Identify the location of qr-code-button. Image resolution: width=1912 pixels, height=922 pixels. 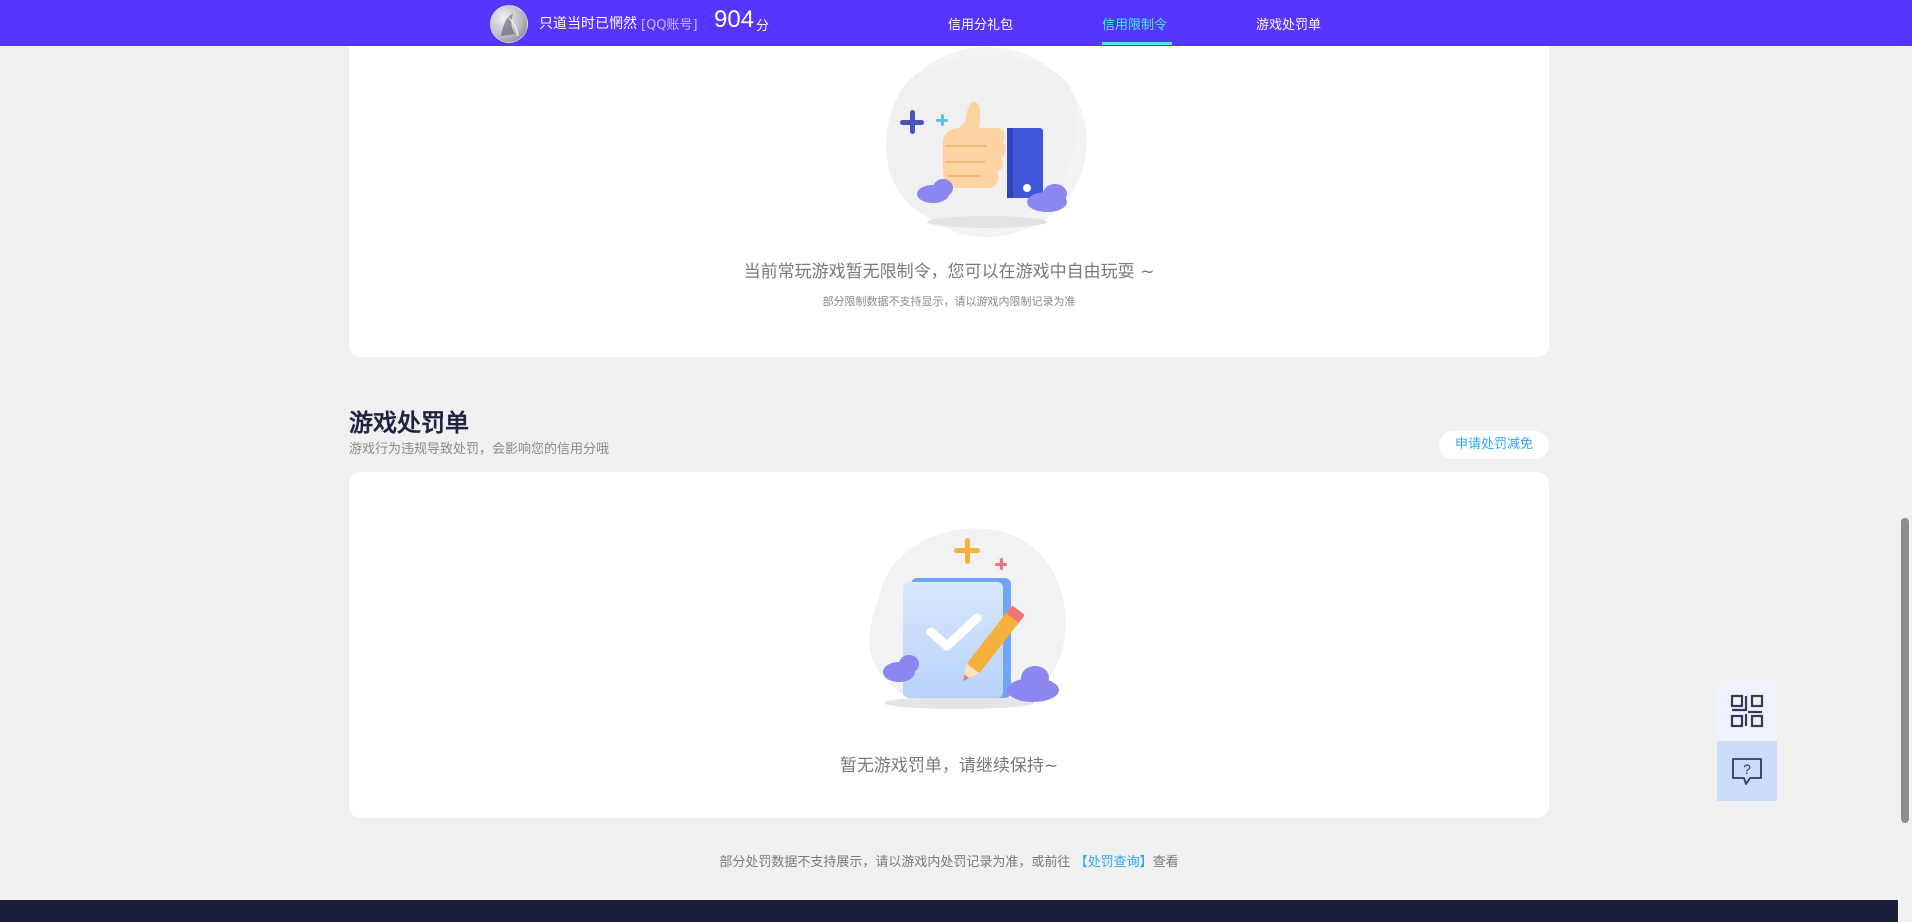
(1747, 711).